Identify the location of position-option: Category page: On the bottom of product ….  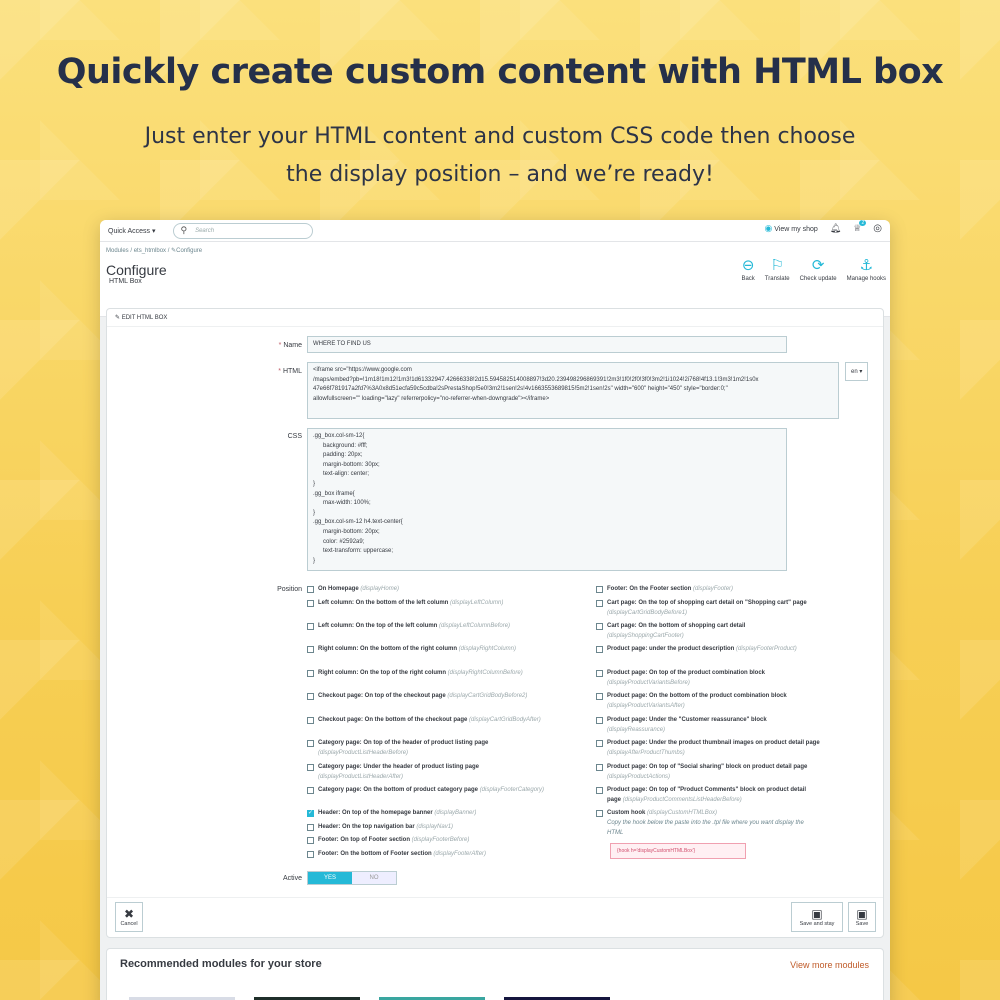
(427, 791).